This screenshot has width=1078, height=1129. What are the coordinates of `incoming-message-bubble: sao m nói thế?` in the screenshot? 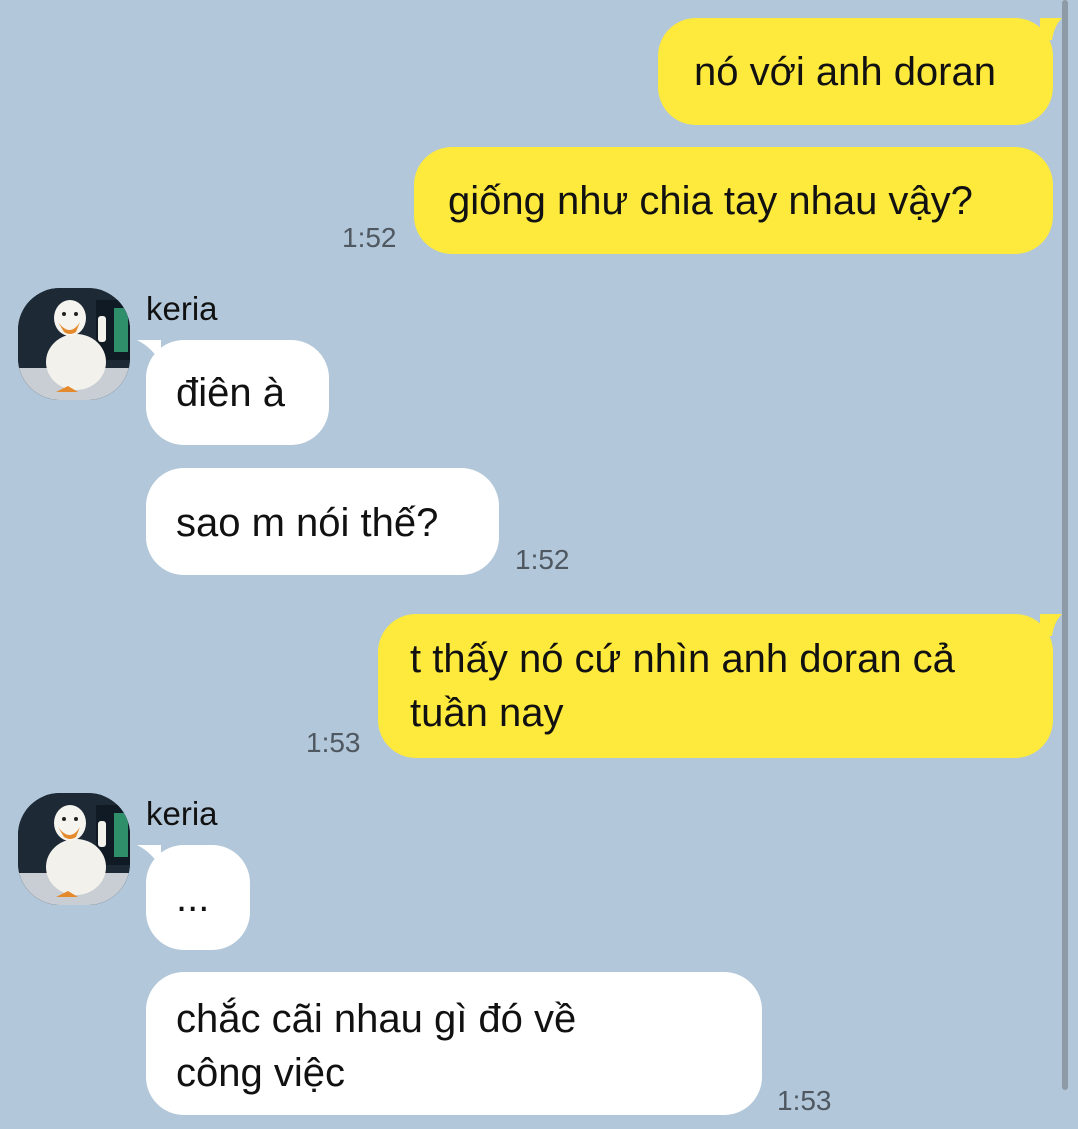 It's located at (322, 521).